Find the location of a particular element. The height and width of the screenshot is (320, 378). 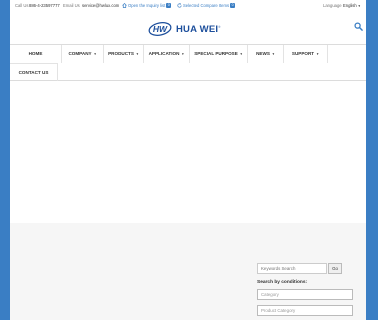

language-label: Language is located at coordinates (332, 5).